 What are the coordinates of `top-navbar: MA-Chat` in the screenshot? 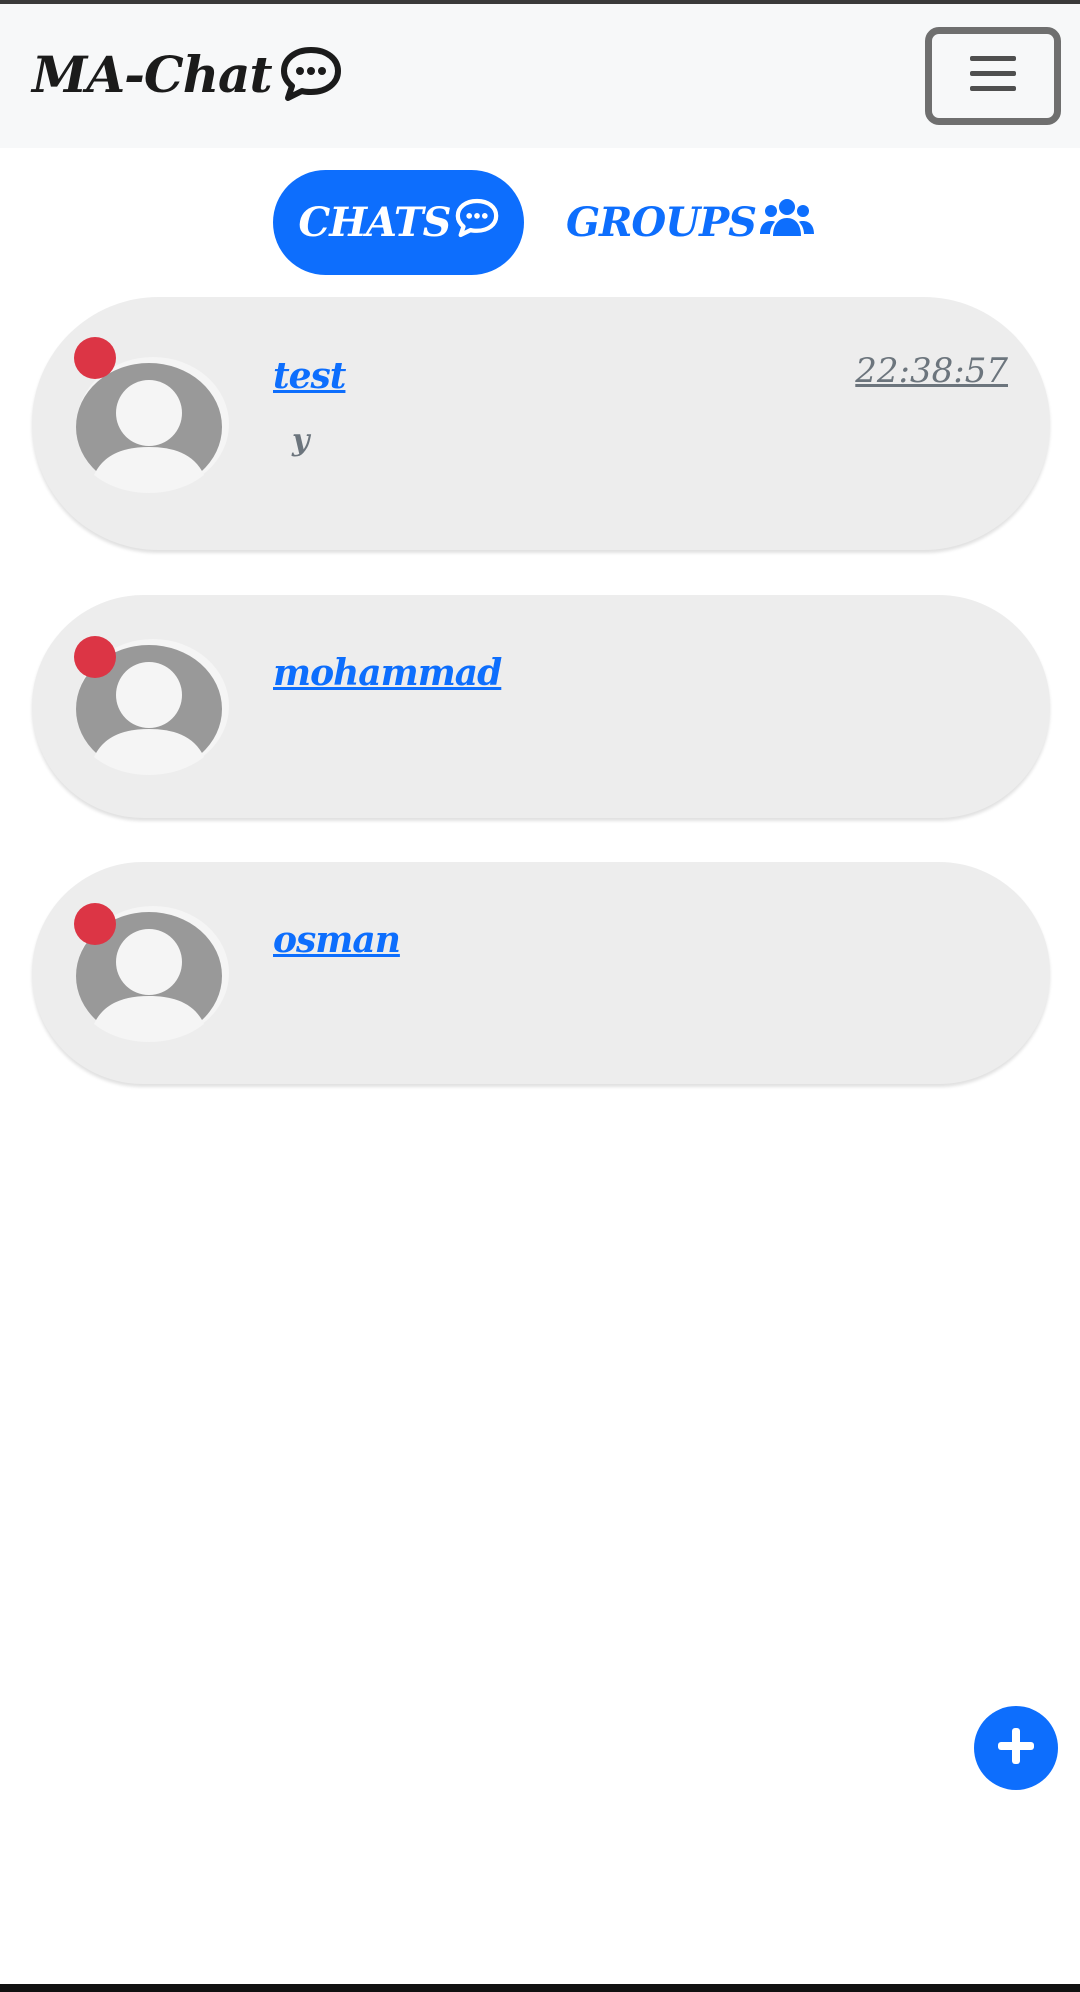 It's located at (540, 76).